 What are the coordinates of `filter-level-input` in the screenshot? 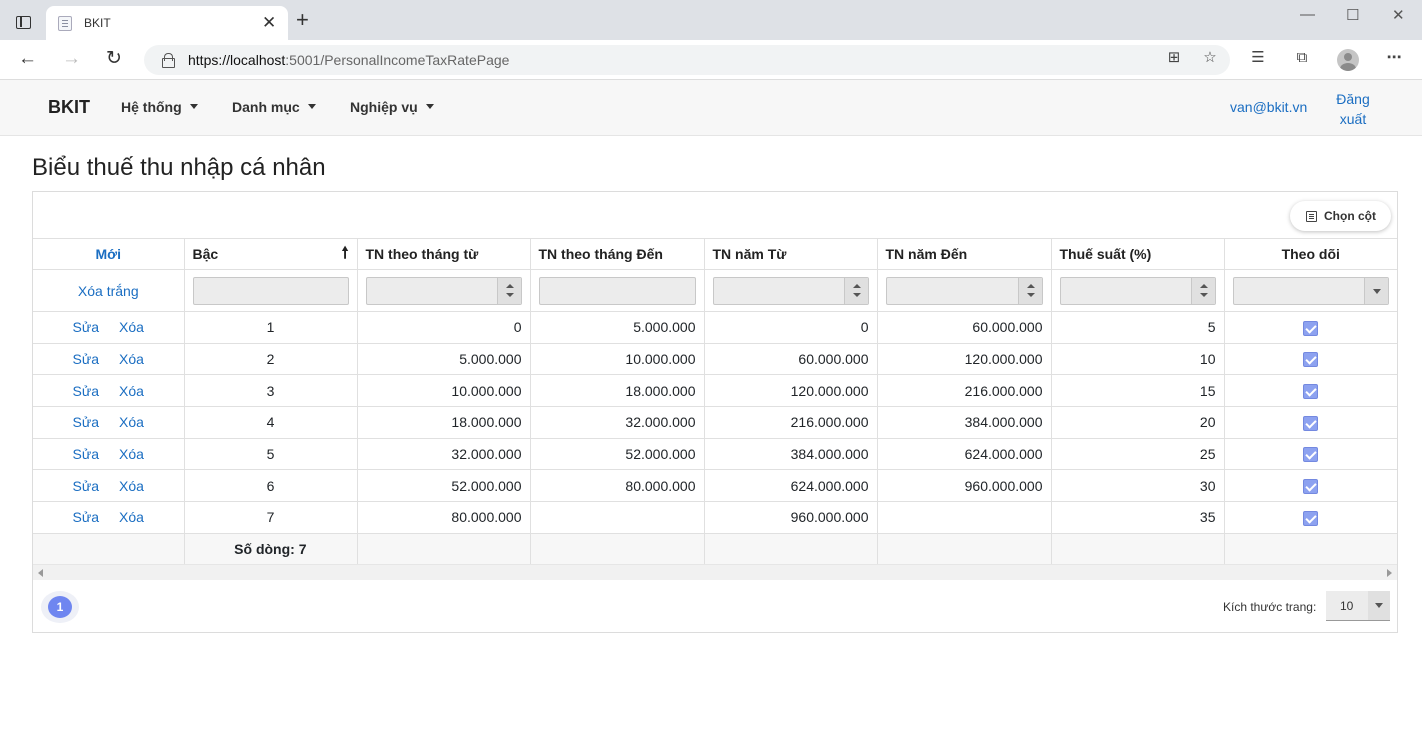 It's located at (270, 290).